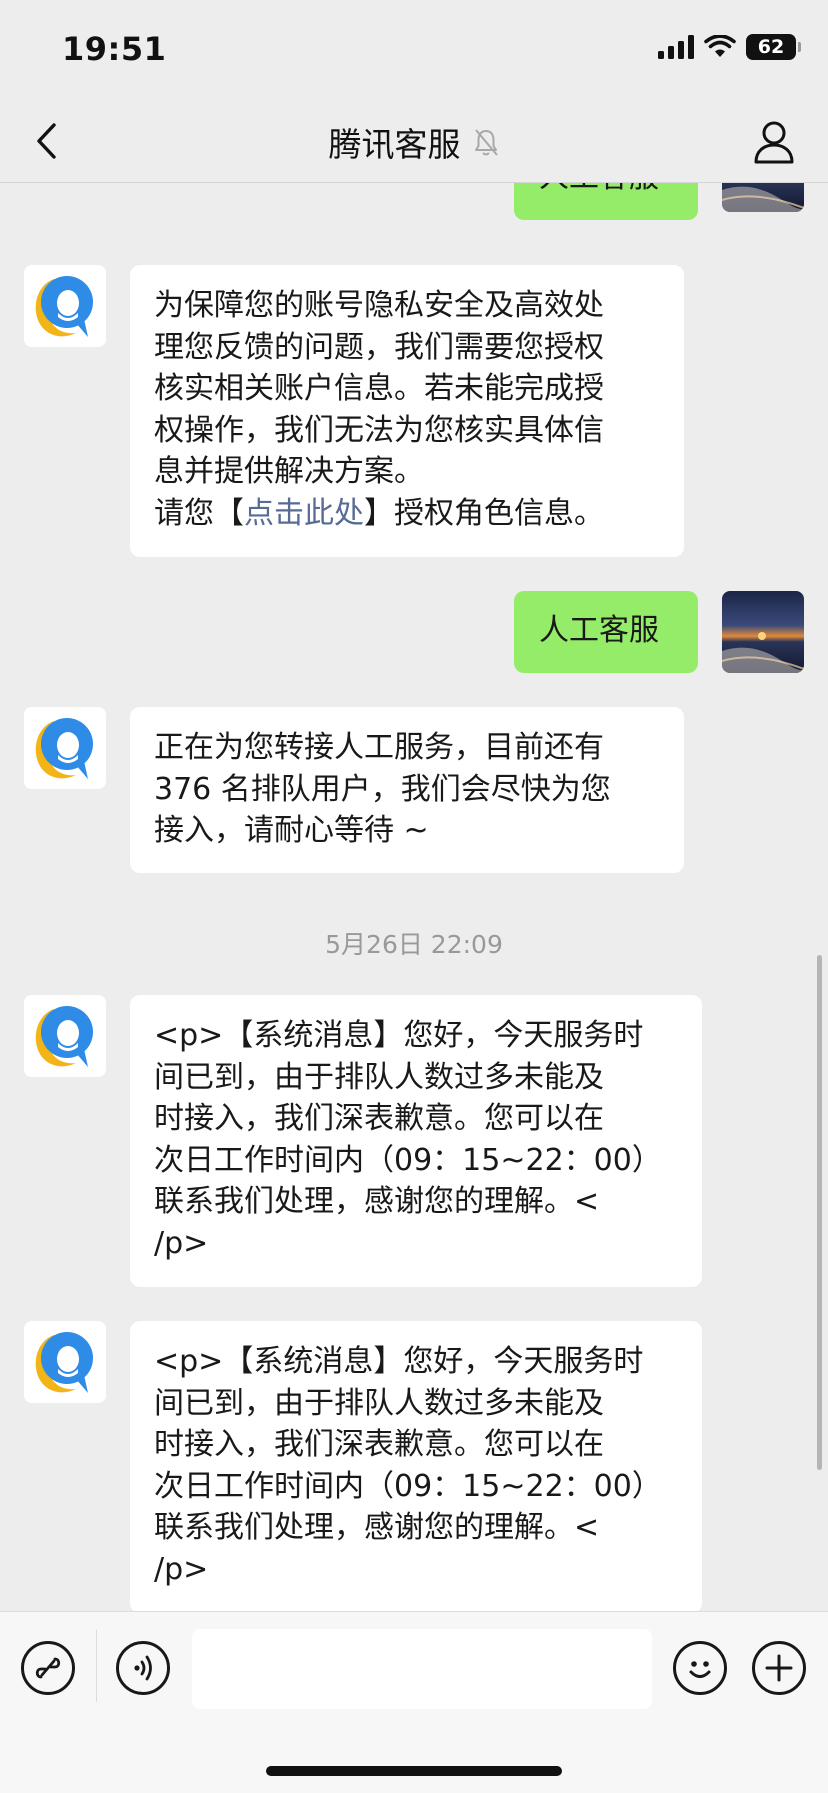 Image resolution: width=828 pixels, height=1793 pixels. I want to click on message-line: 正在为您转接人工服务，目前还有, so click(379, 747).